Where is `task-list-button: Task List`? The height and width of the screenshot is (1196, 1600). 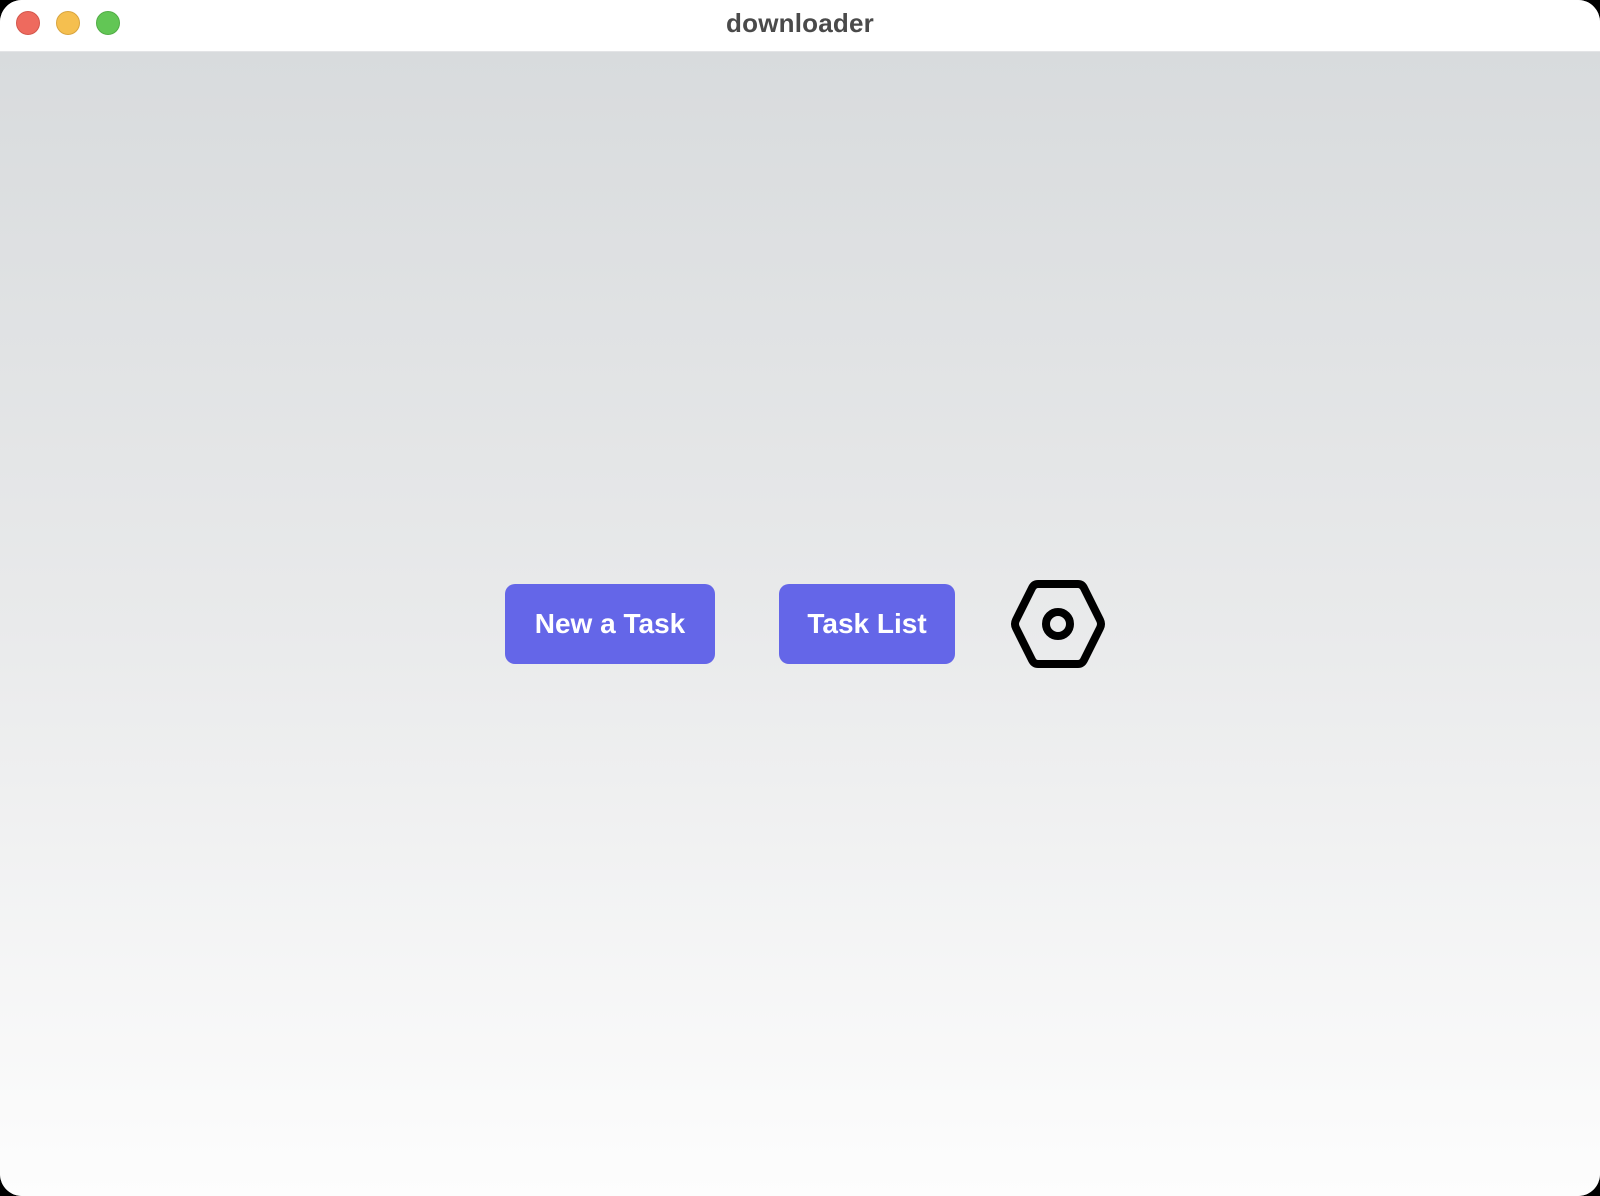 task-list-button: Task List is located at coordinates (867, 624).